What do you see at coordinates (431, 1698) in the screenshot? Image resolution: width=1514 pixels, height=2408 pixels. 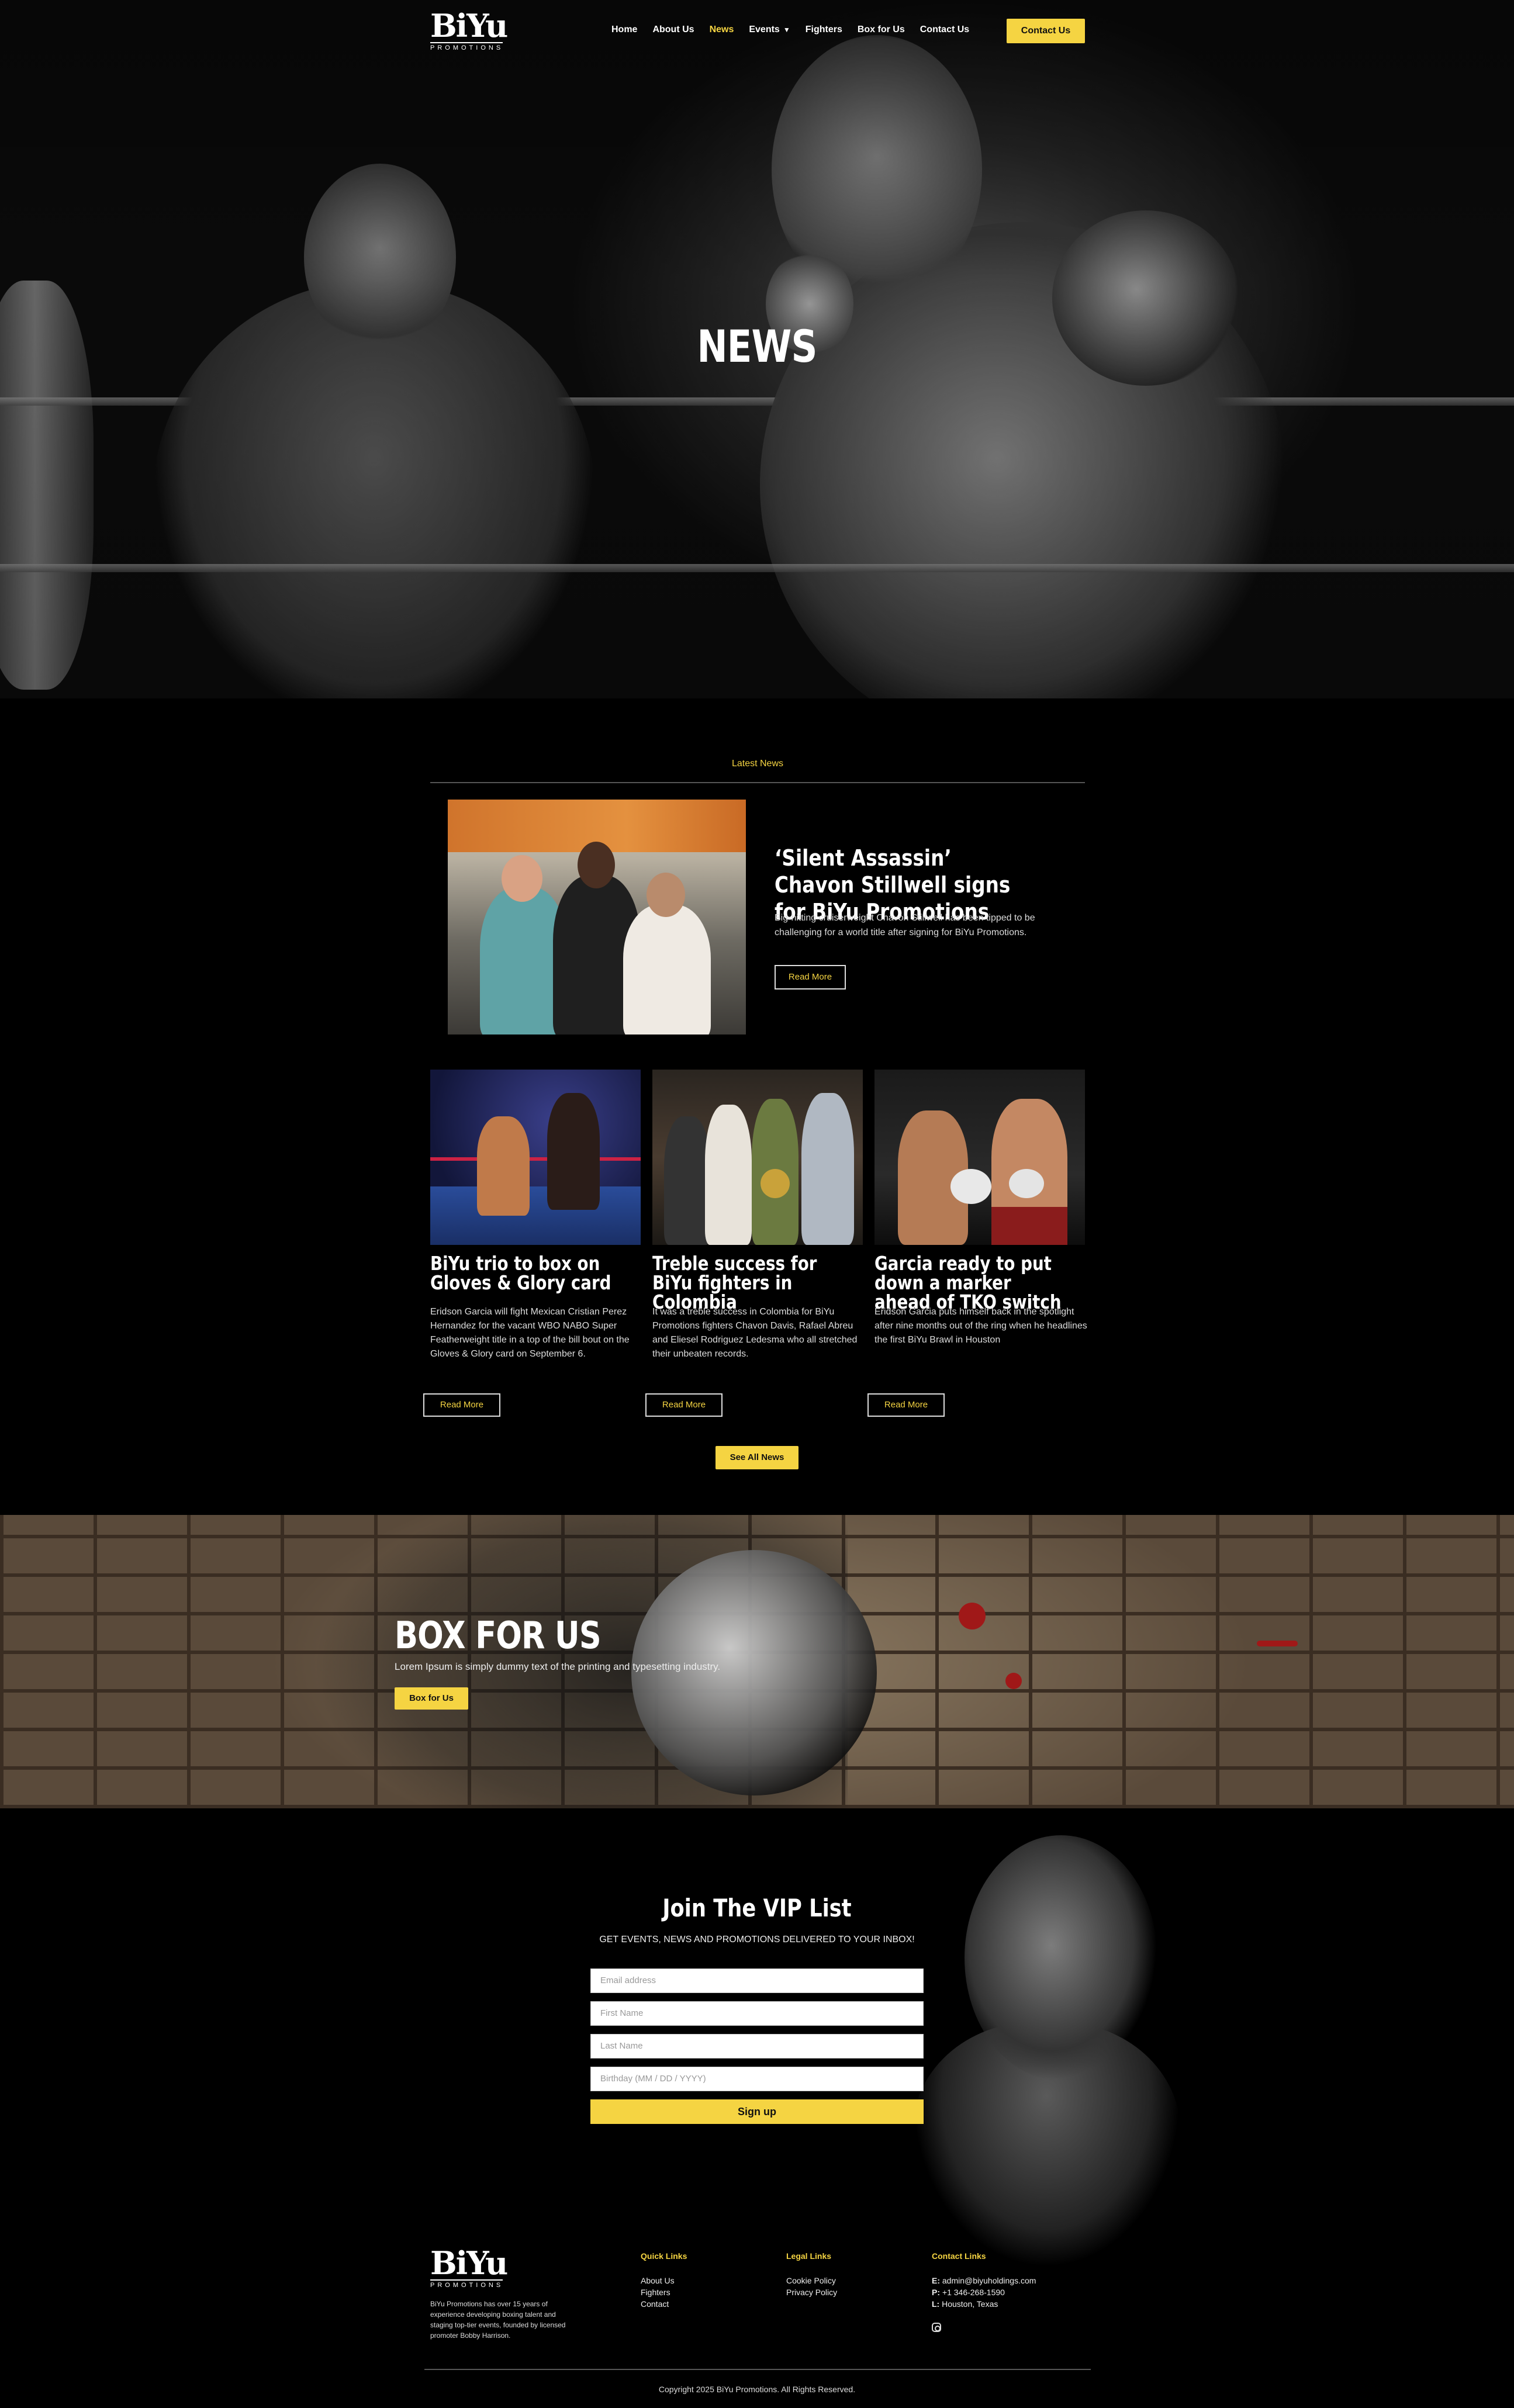 I see `box-for-us-button: Box for Us` at bounding box center [431, 1698].